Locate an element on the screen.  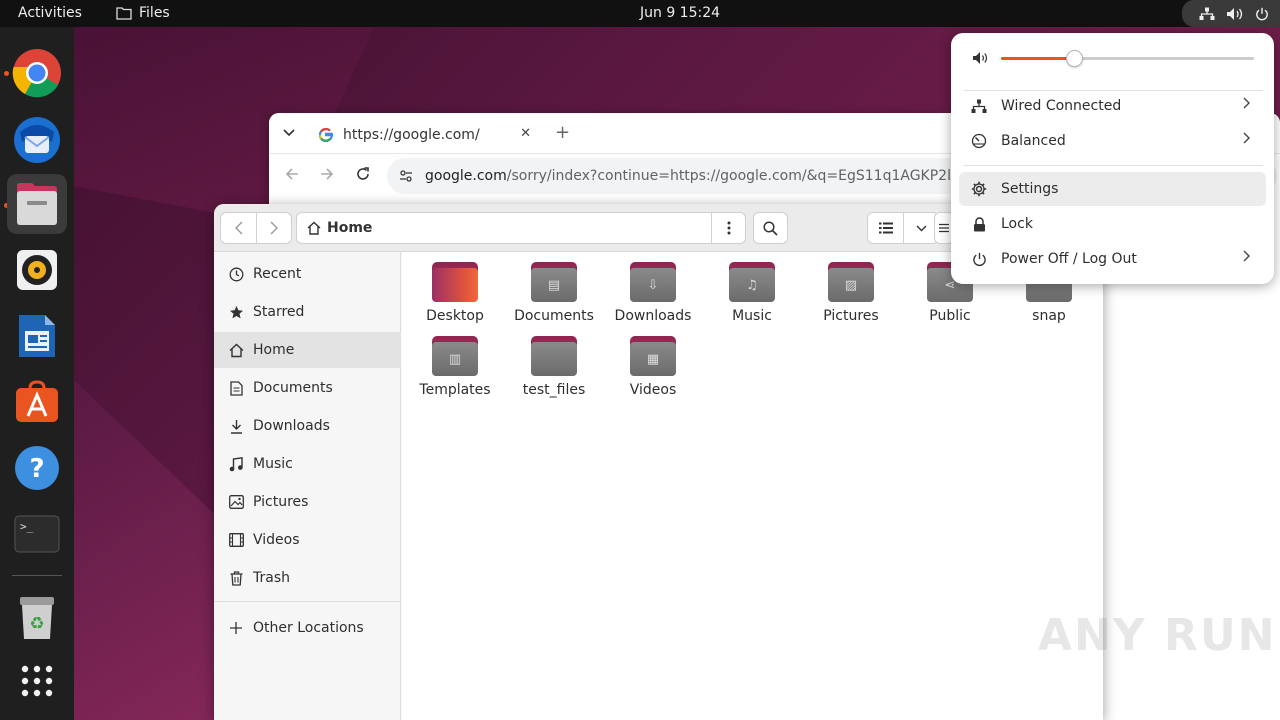
view-buttons is located at coordinates (903, 228).